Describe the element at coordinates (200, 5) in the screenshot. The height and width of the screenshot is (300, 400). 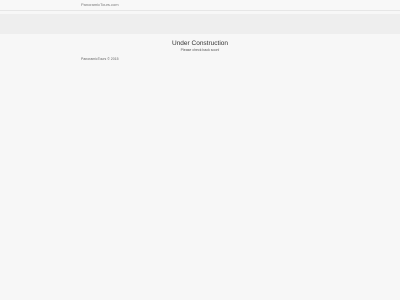
I see `top-navbar: PanoramicTours.com` at that location.